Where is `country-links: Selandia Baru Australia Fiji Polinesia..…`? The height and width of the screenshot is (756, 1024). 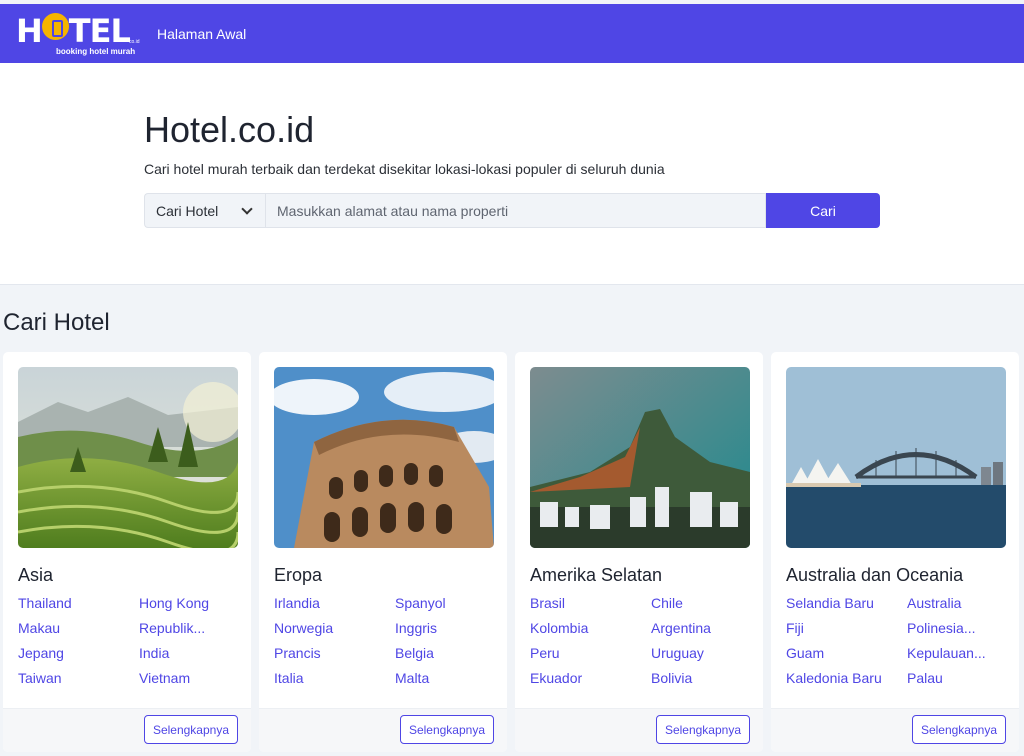
country-links: Selandia Baru Australia Fiji Polinesia..… is located at coordinates (896, 640).